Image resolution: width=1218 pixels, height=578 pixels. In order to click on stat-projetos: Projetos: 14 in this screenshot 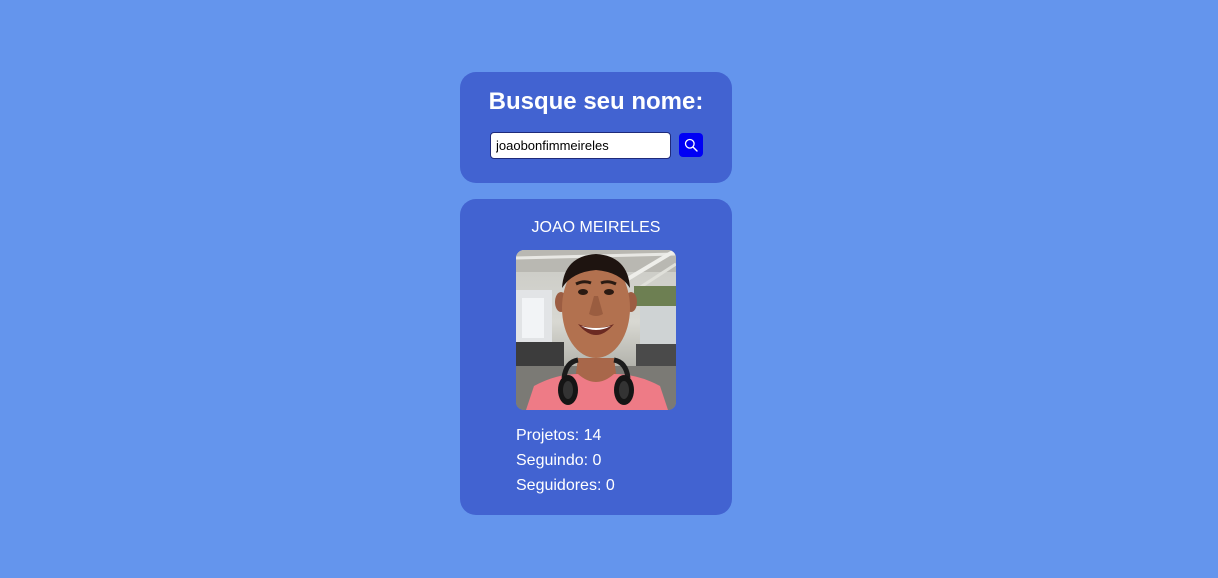, I will do `click(565, 435)`.